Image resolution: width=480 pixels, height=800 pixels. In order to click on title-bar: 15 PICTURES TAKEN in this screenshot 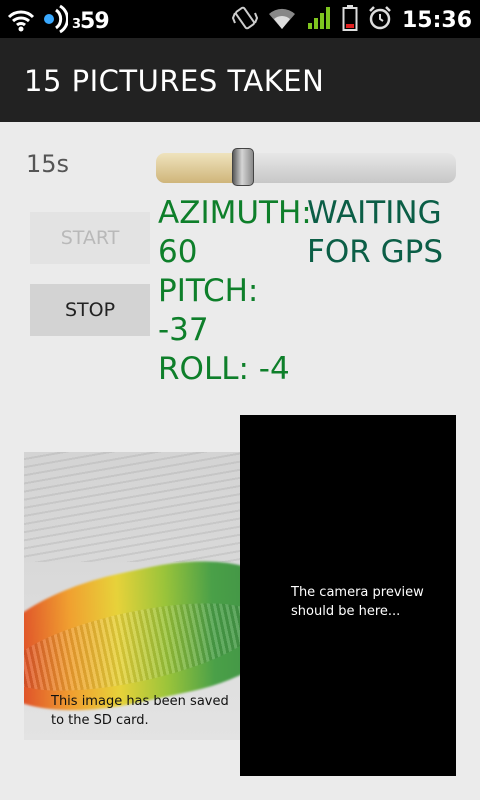, I will do `click(240, 80)`.